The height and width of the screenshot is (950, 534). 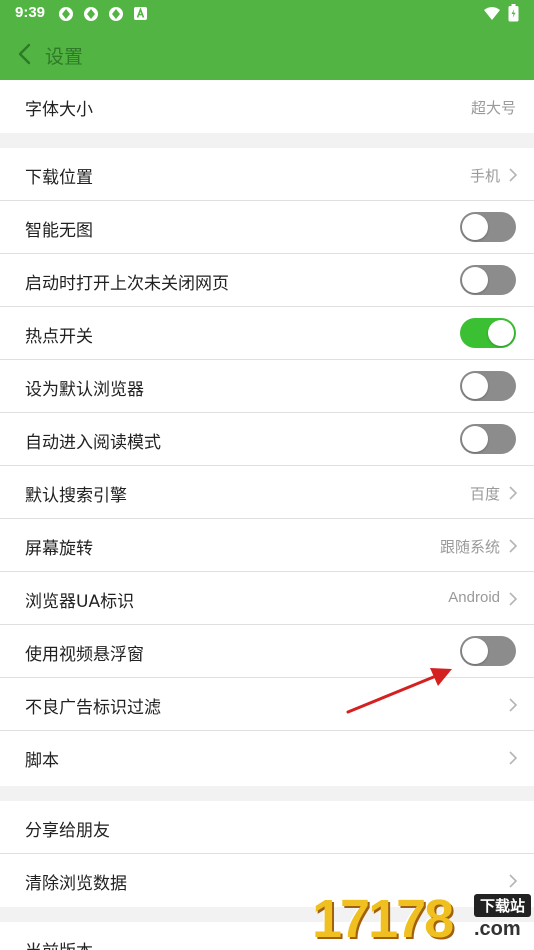 I want to click on screen-rotation-row: 屏幕旋转 跟随系统, so click(x=267, y=545).